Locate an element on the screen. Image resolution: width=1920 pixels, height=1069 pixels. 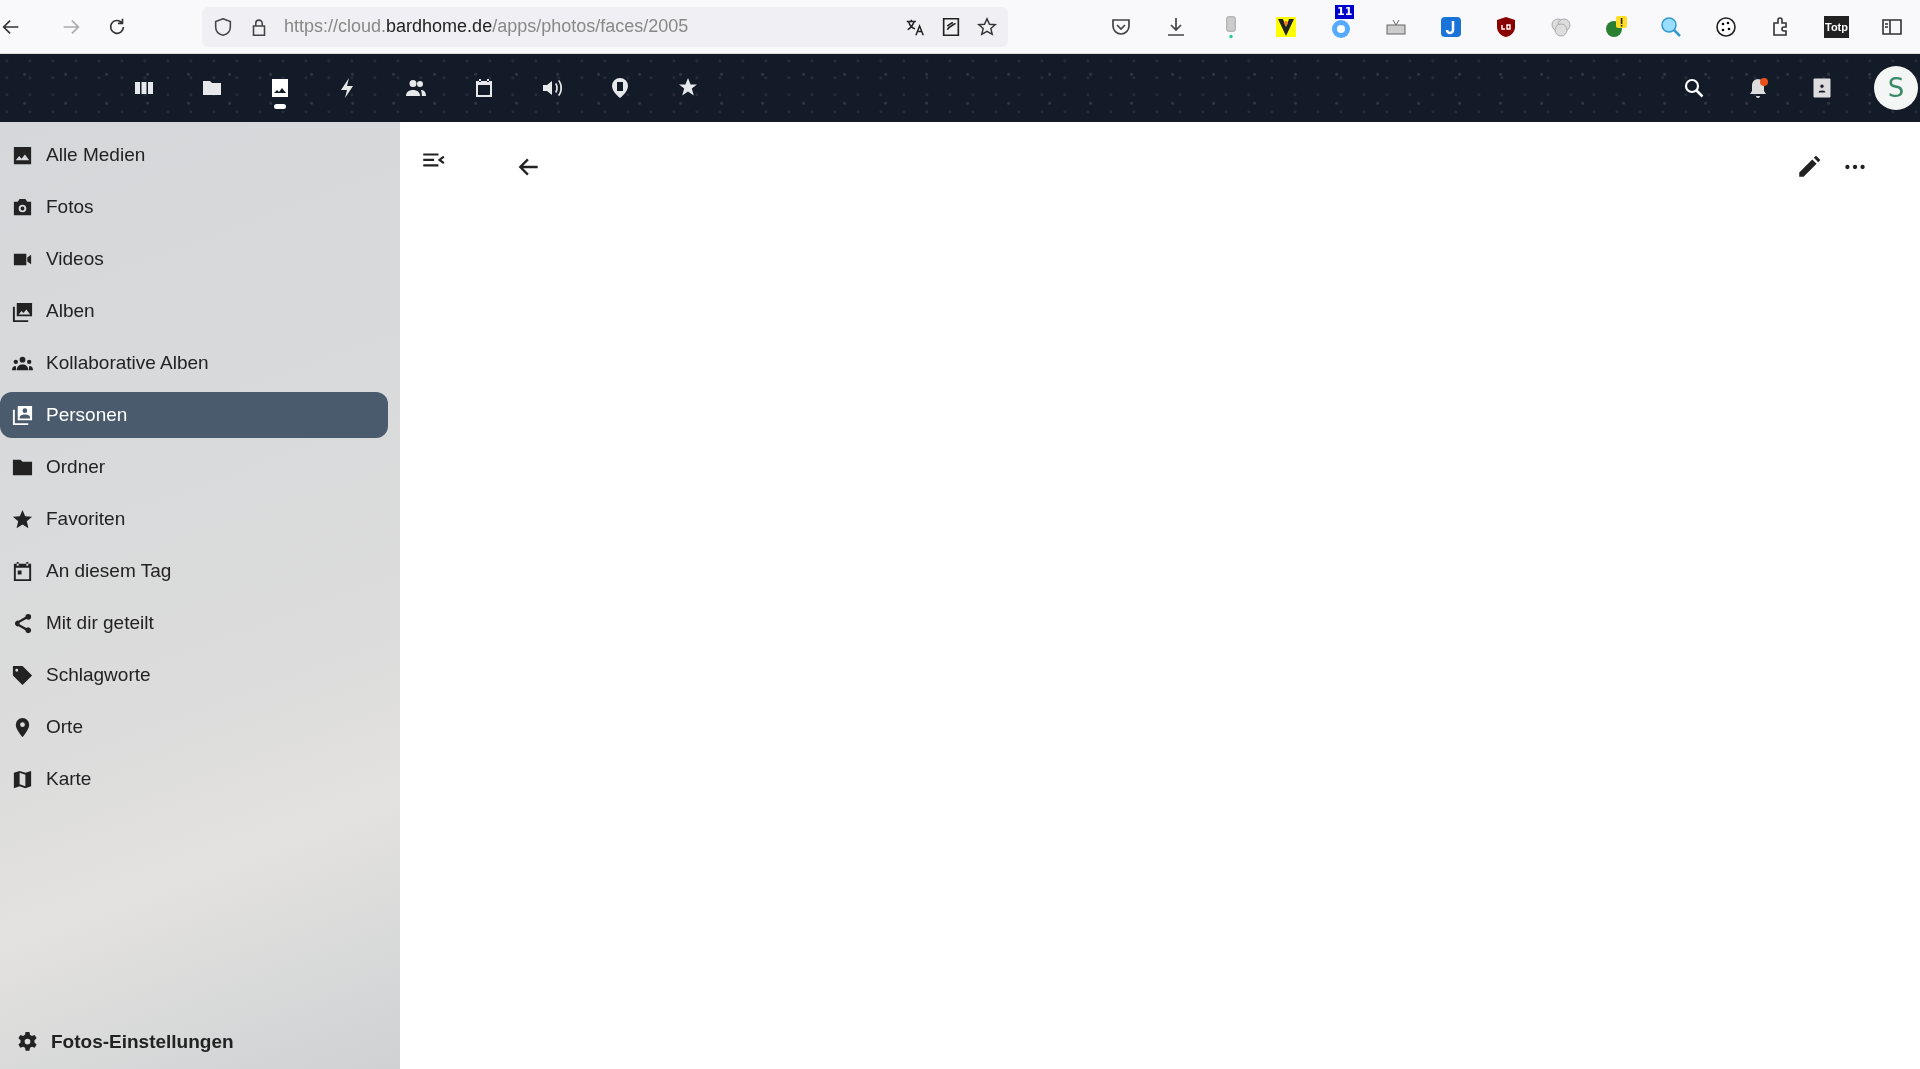
user-avatar: S is located at coordinates (1896, 88).